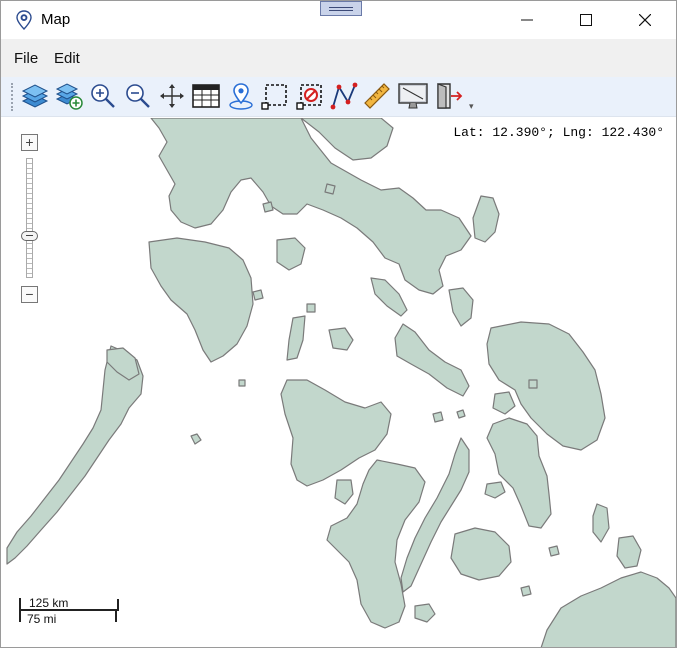 Image resolution: width=677 pixels, height=648 pixels. I want to click on scale-line, so click(69, 610).